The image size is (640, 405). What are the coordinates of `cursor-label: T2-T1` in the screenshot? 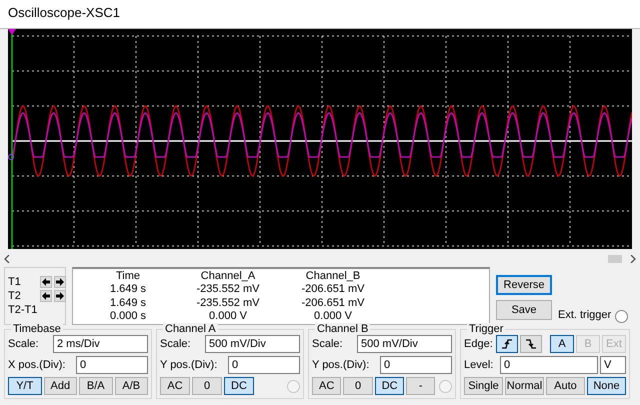 It's located at (23, 310).